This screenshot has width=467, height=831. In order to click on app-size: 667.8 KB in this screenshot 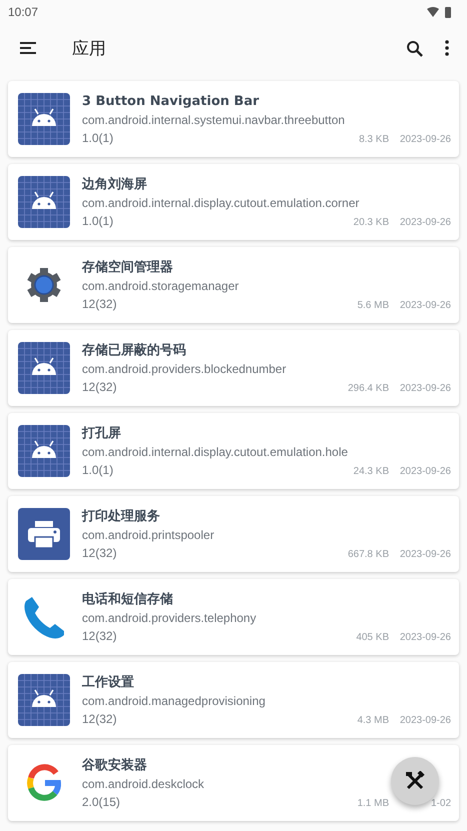, I will do `click(368, 554)`.